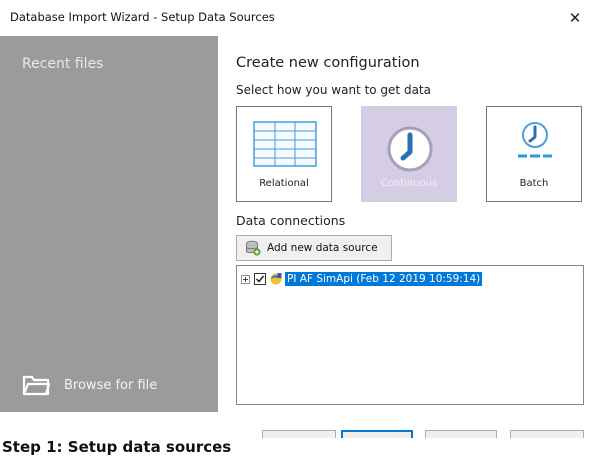 This screenshot has width=592, height=457. Describe the element at coordinates (119, 447) in the screenshot. I see `step-caption: Step 1: Setup data sources` at that location.